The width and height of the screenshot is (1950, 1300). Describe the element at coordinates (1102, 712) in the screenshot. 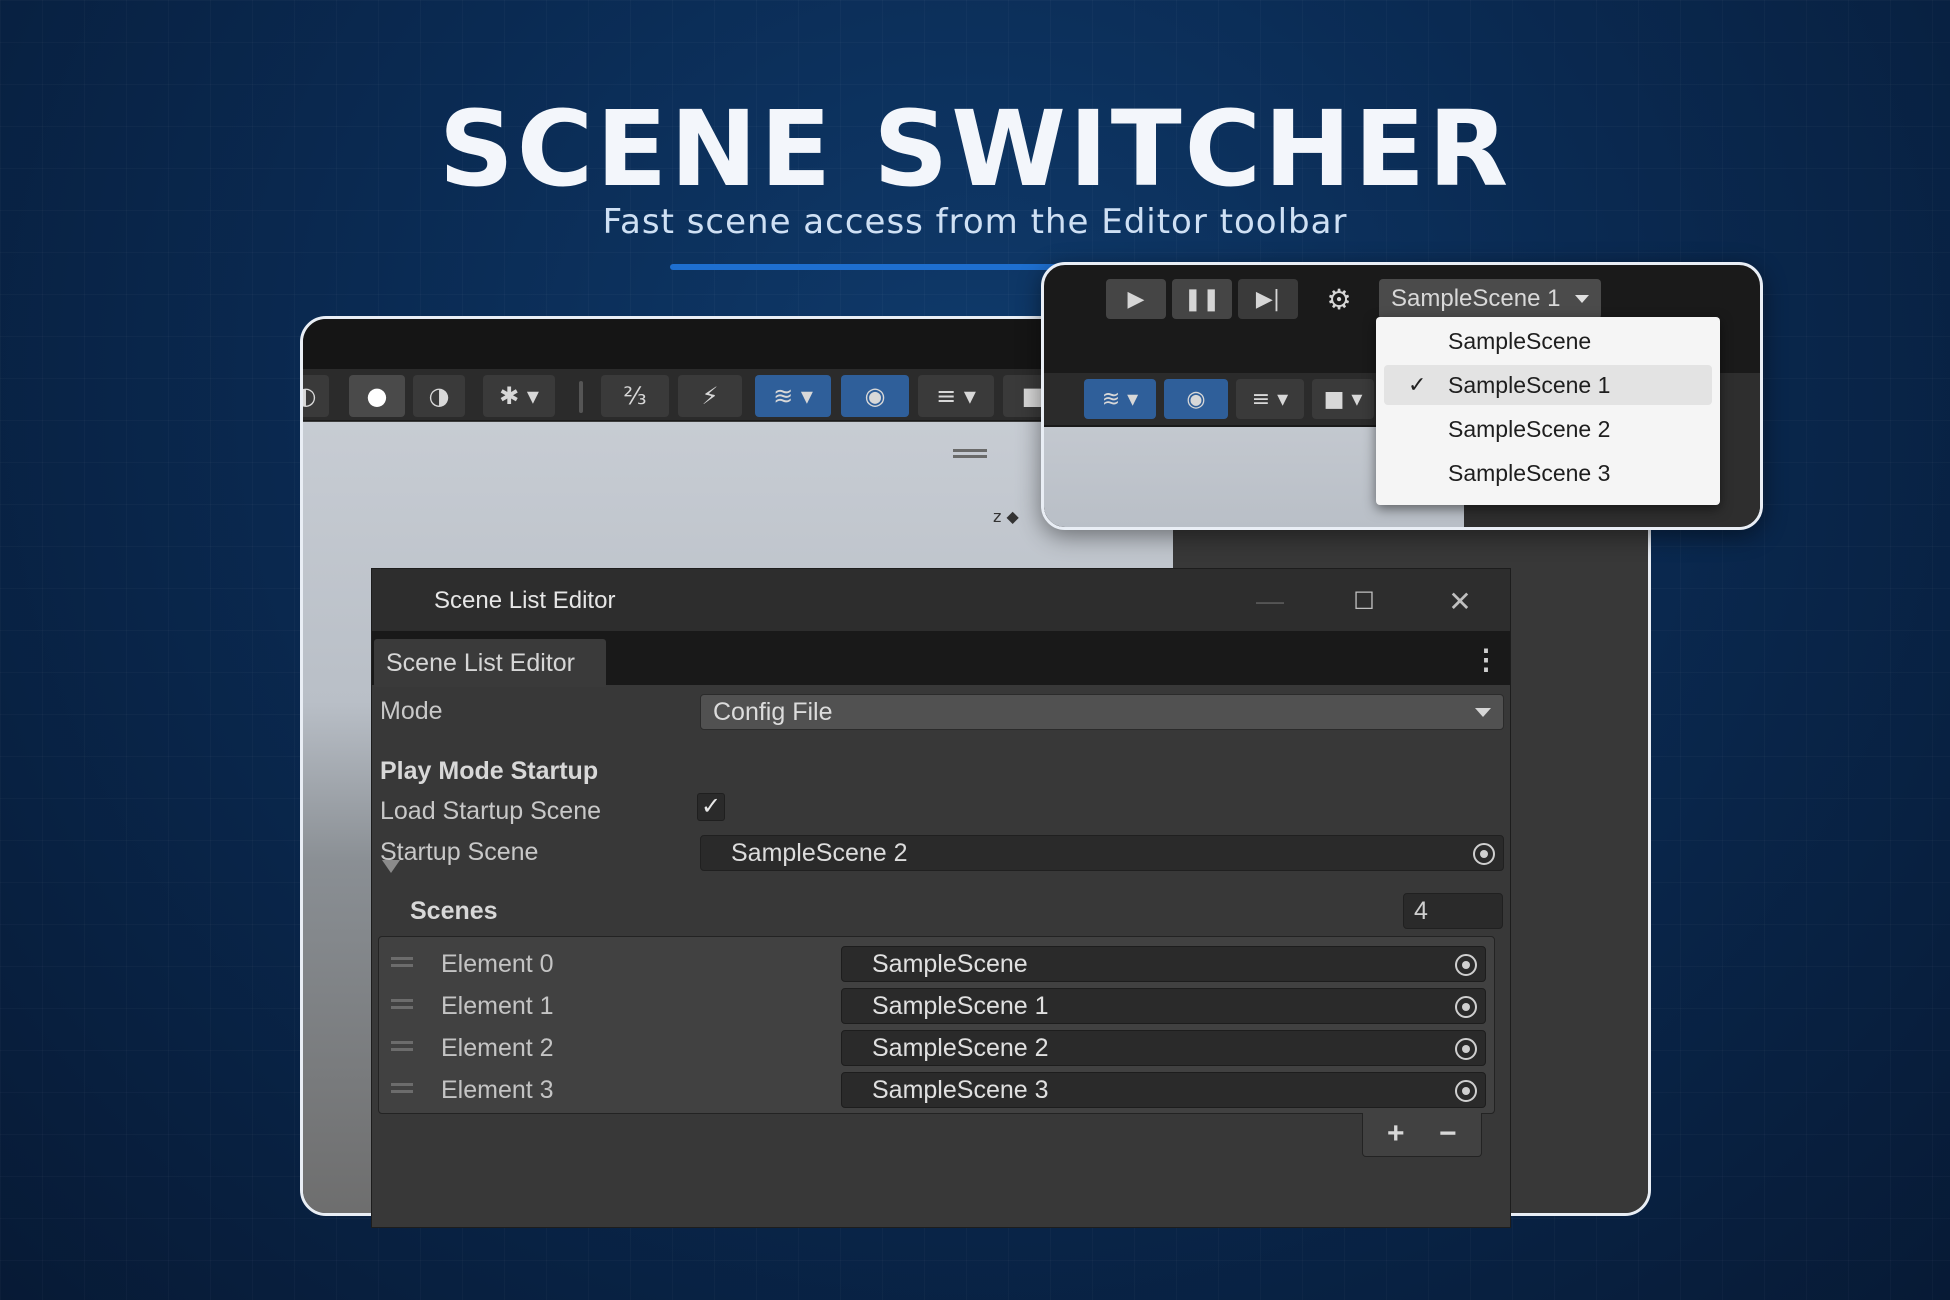

I see `mode-dropdown: Config File` at that location.